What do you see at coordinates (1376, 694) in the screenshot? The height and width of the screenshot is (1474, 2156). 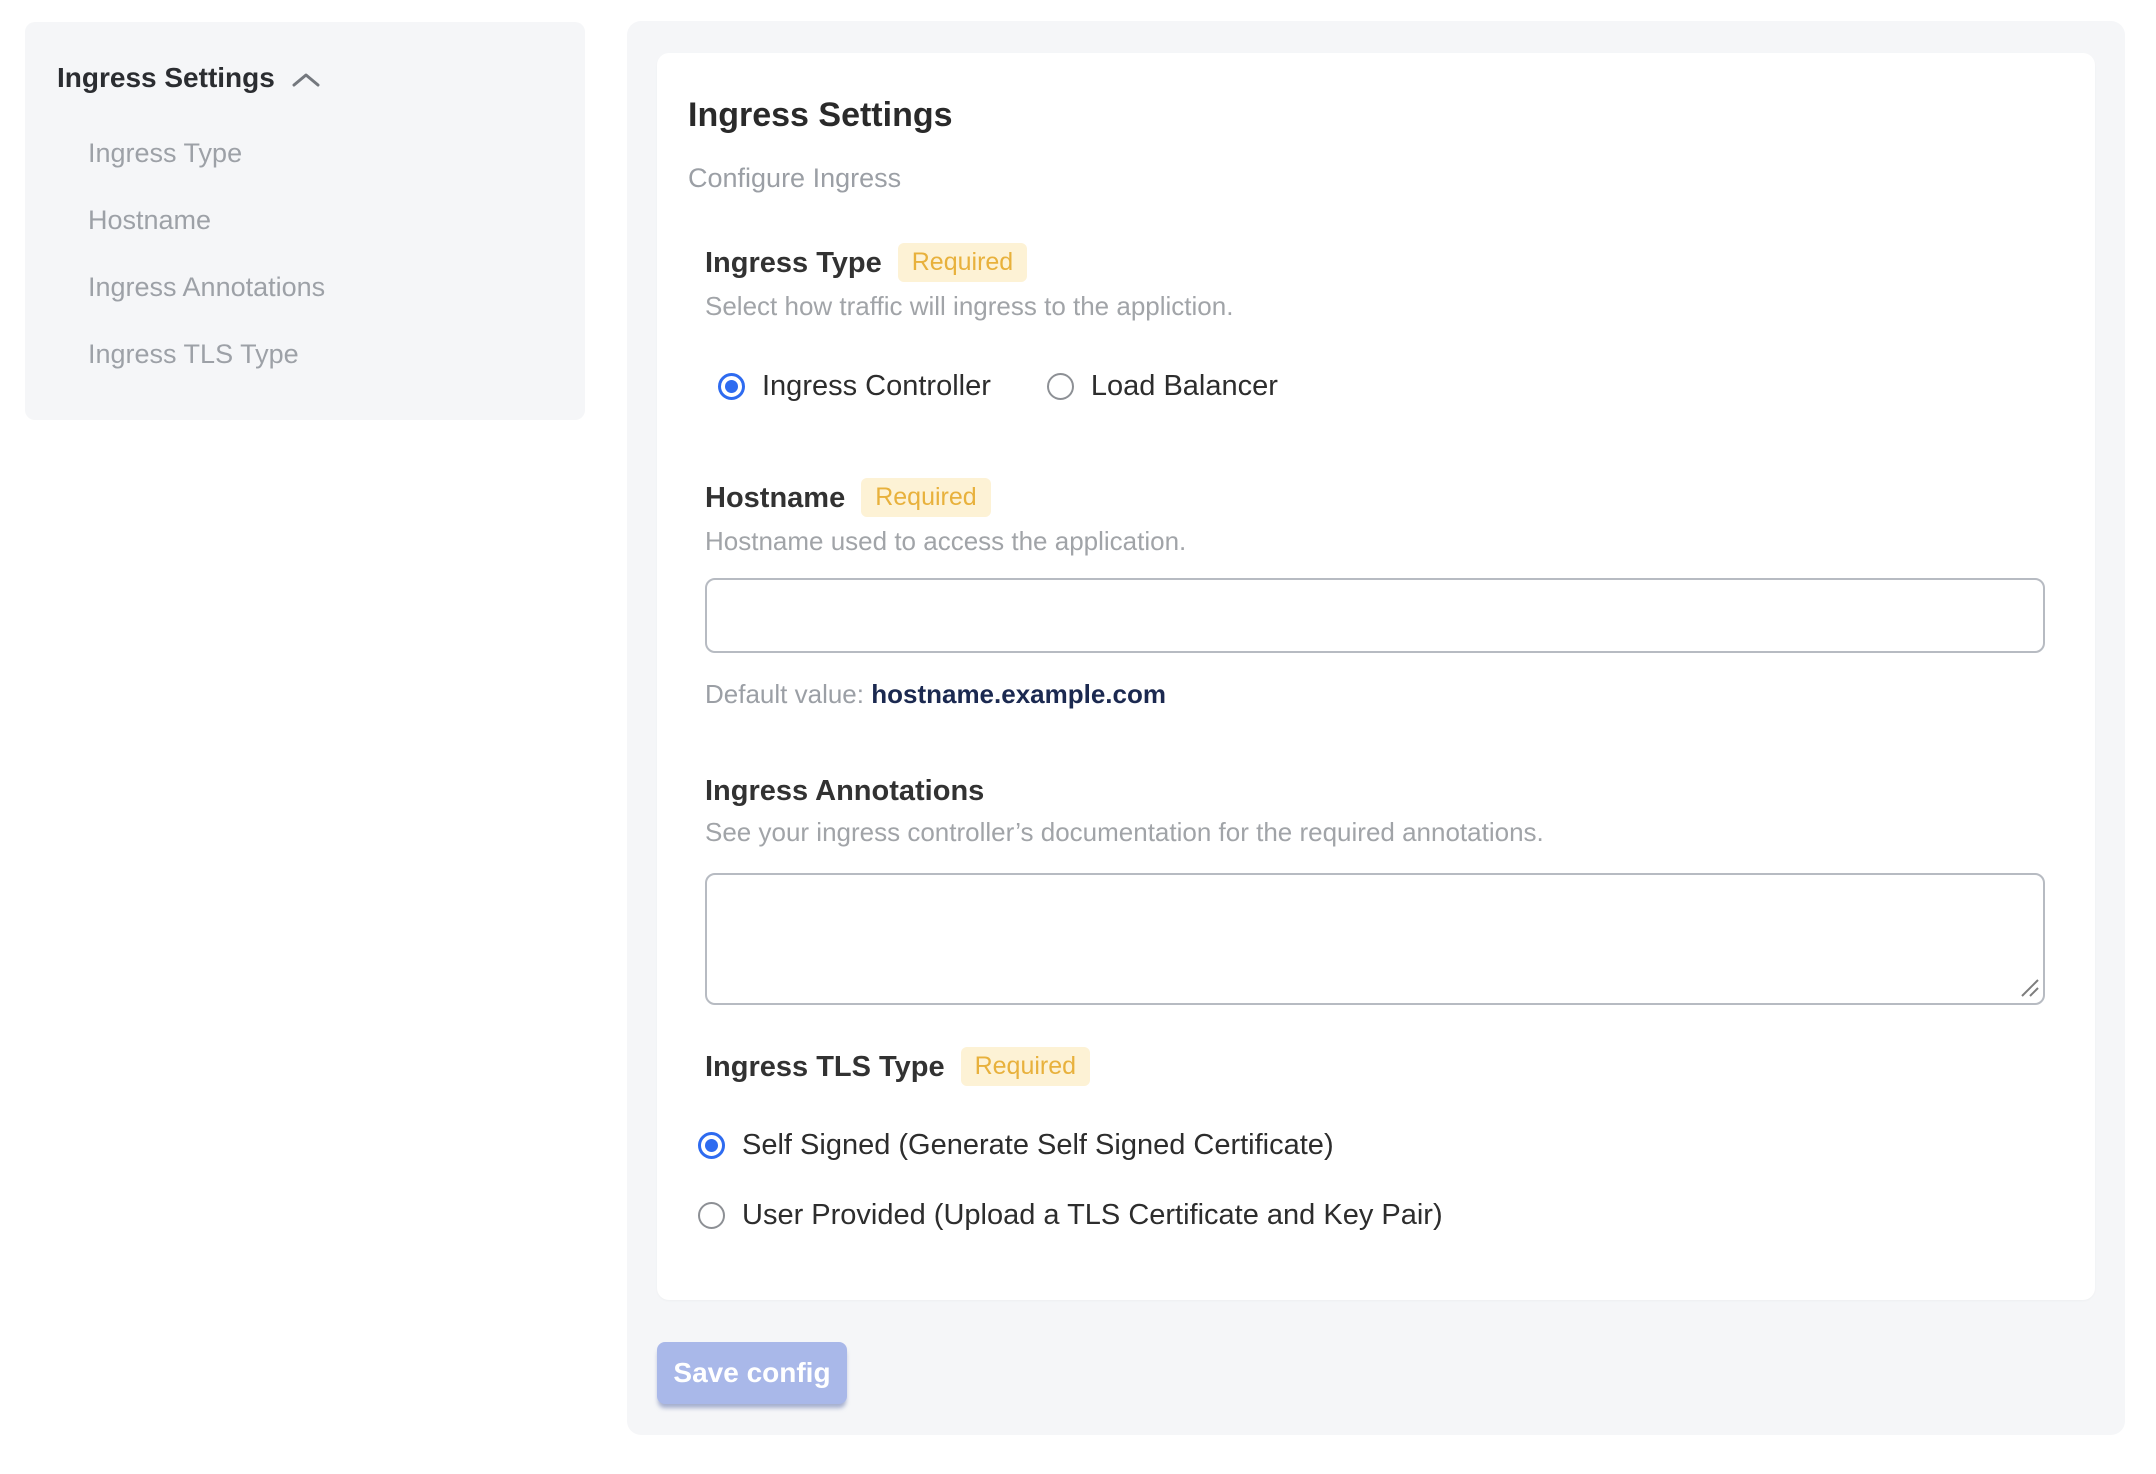 I see `hostname-default-line: Default value: hostname.example.com` at bounding box center [1376, 694].